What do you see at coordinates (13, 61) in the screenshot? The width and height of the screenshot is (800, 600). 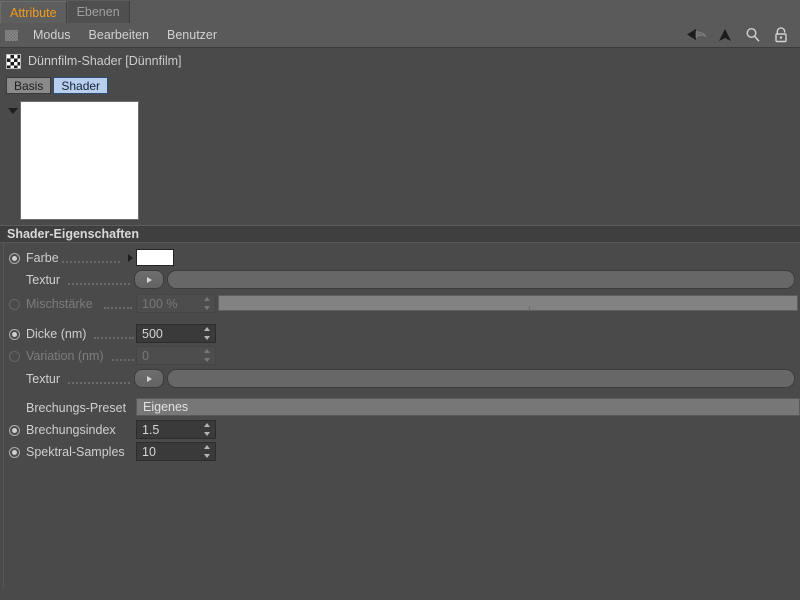 I see `checkerboard-shader-icon` at bounding box center [13, 61].